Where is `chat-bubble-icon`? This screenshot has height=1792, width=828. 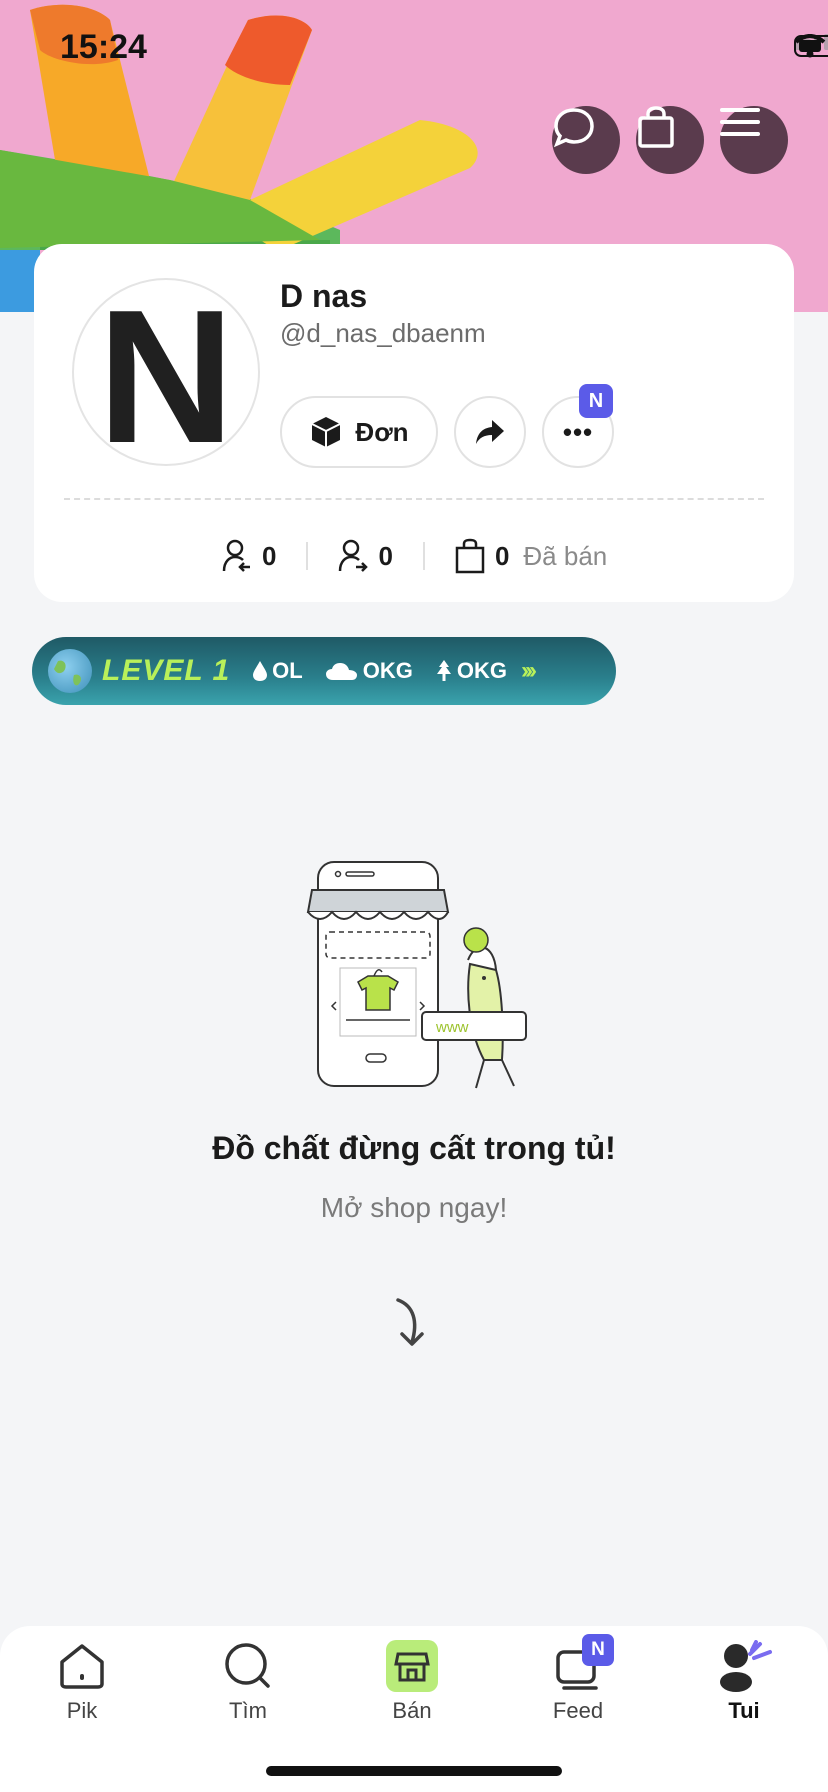 chat-bubble-icon is located at coordinates (573, 128).